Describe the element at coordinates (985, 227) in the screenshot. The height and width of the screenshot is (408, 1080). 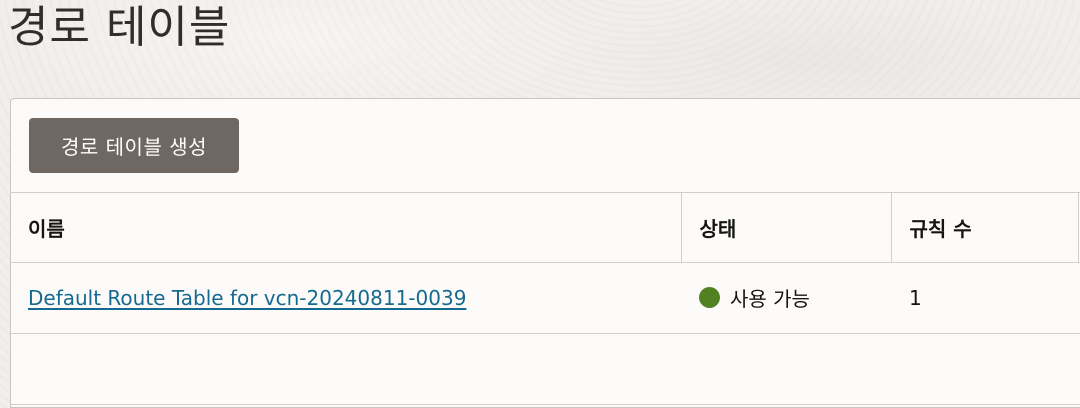
I see `column-header-rule-count: 규칙 수` at that location.